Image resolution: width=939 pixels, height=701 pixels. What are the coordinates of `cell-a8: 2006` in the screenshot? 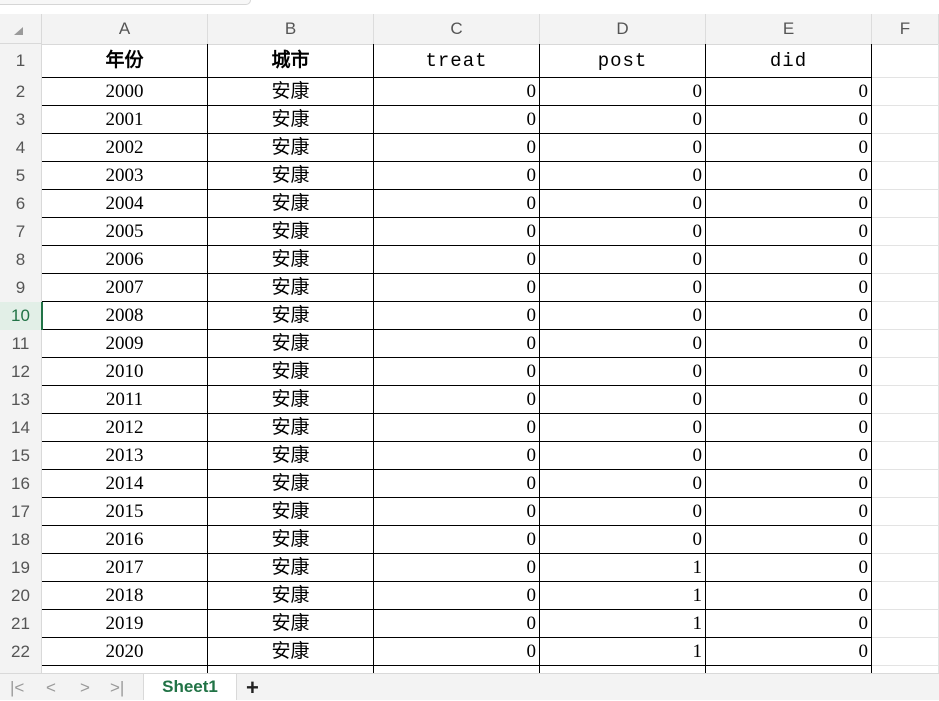 It's located at (125, 260).